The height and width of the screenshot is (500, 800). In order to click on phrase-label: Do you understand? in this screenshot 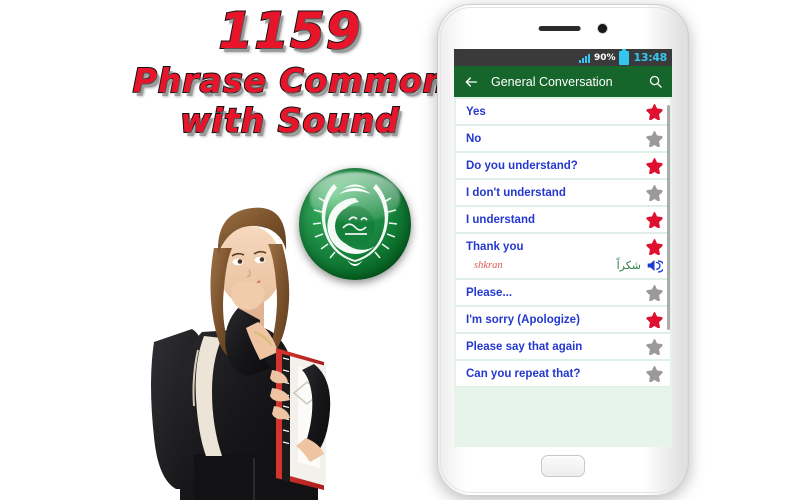, I will do `click(522, 165)`.